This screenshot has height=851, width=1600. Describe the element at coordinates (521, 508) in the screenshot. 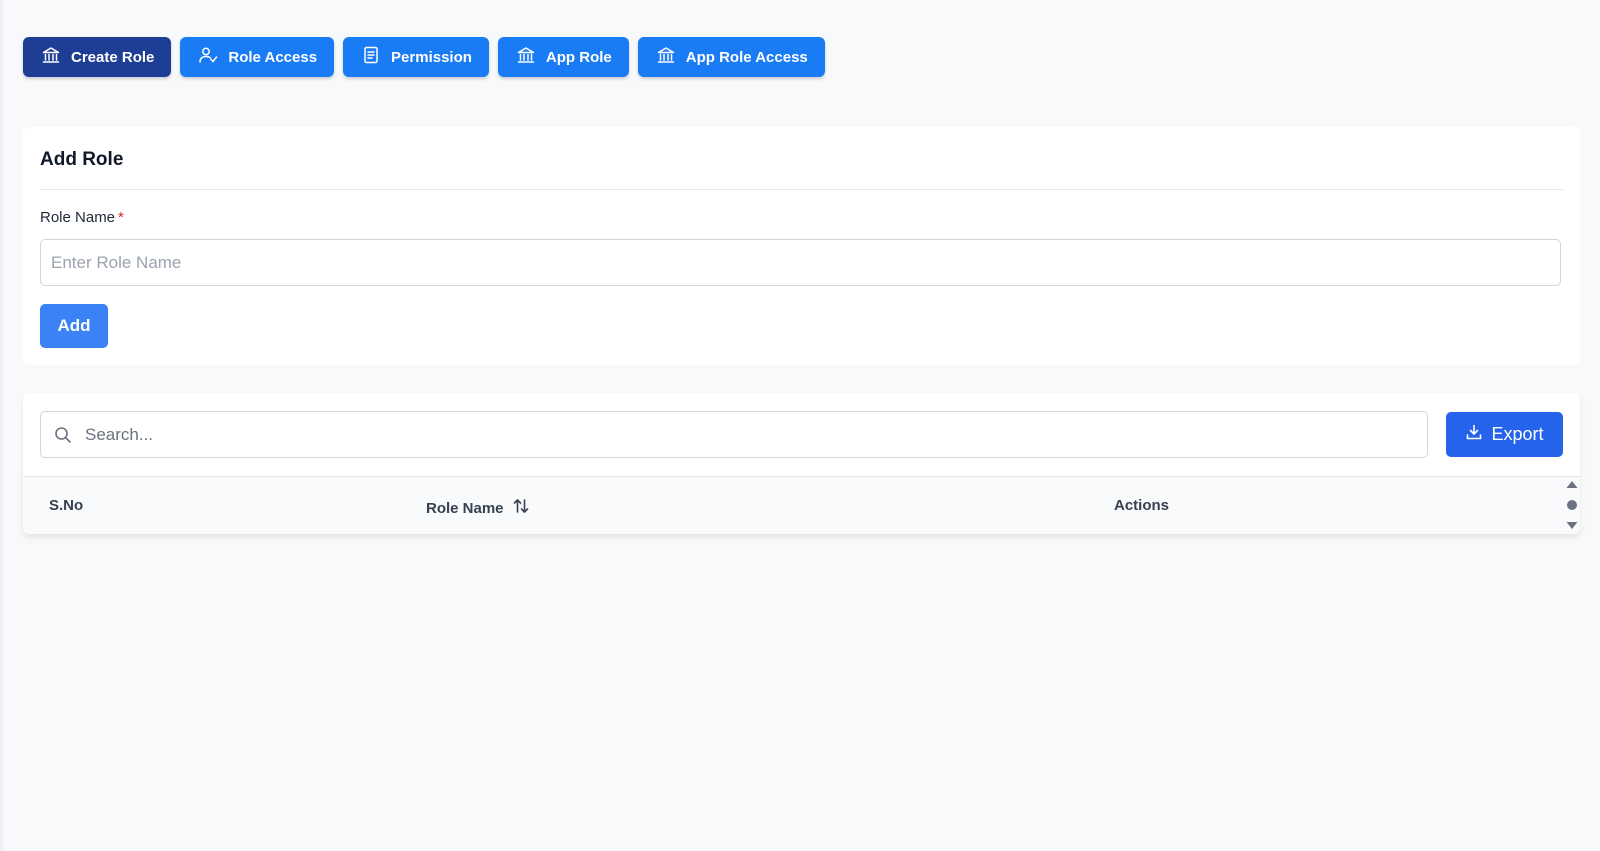

I see `sort-icon` at that location.